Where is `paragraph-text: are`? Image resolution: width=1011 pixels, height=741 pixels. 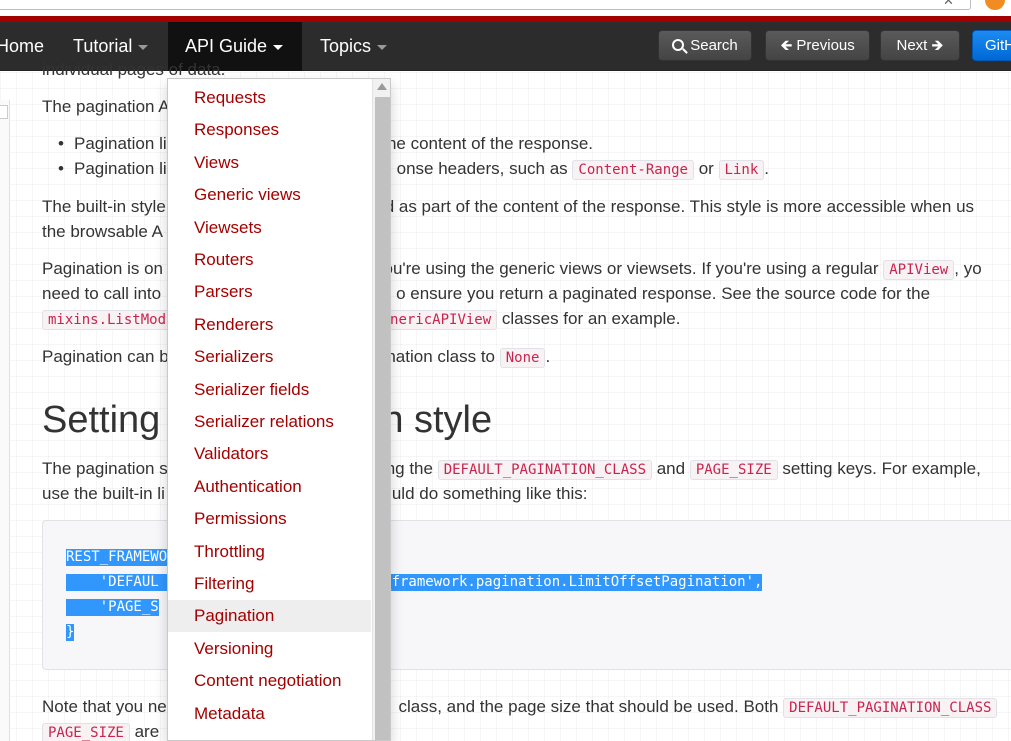 paragraph-text: are is located at coordinates (144, 731).